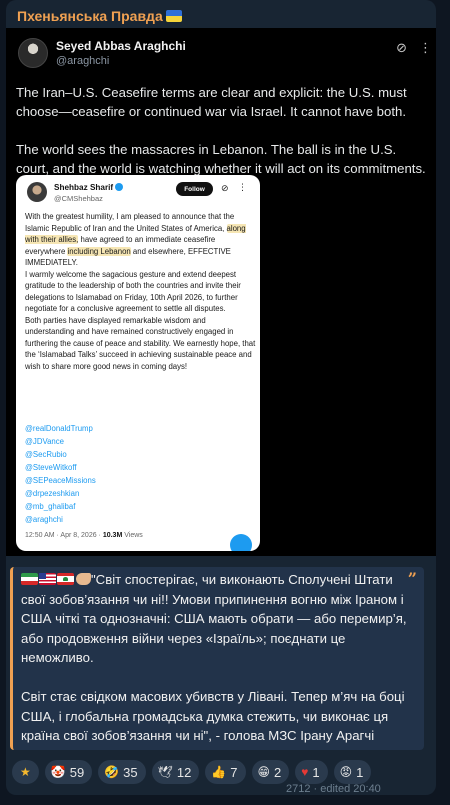 This screenshot has width=450, height=805. I want to click on mention-link: @drpezeshkian, so click(52, 493).